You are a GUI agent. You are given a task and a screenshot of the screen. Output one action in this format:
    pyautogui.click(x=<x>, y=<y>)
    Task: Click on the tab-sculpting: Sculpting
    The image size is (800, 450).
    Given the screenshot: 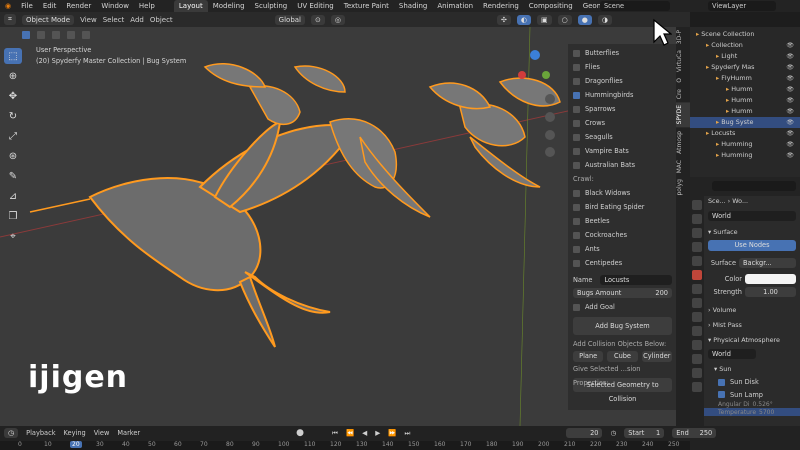 What is the action you would take?
    pyautogui.click(x=271, y=6)
    